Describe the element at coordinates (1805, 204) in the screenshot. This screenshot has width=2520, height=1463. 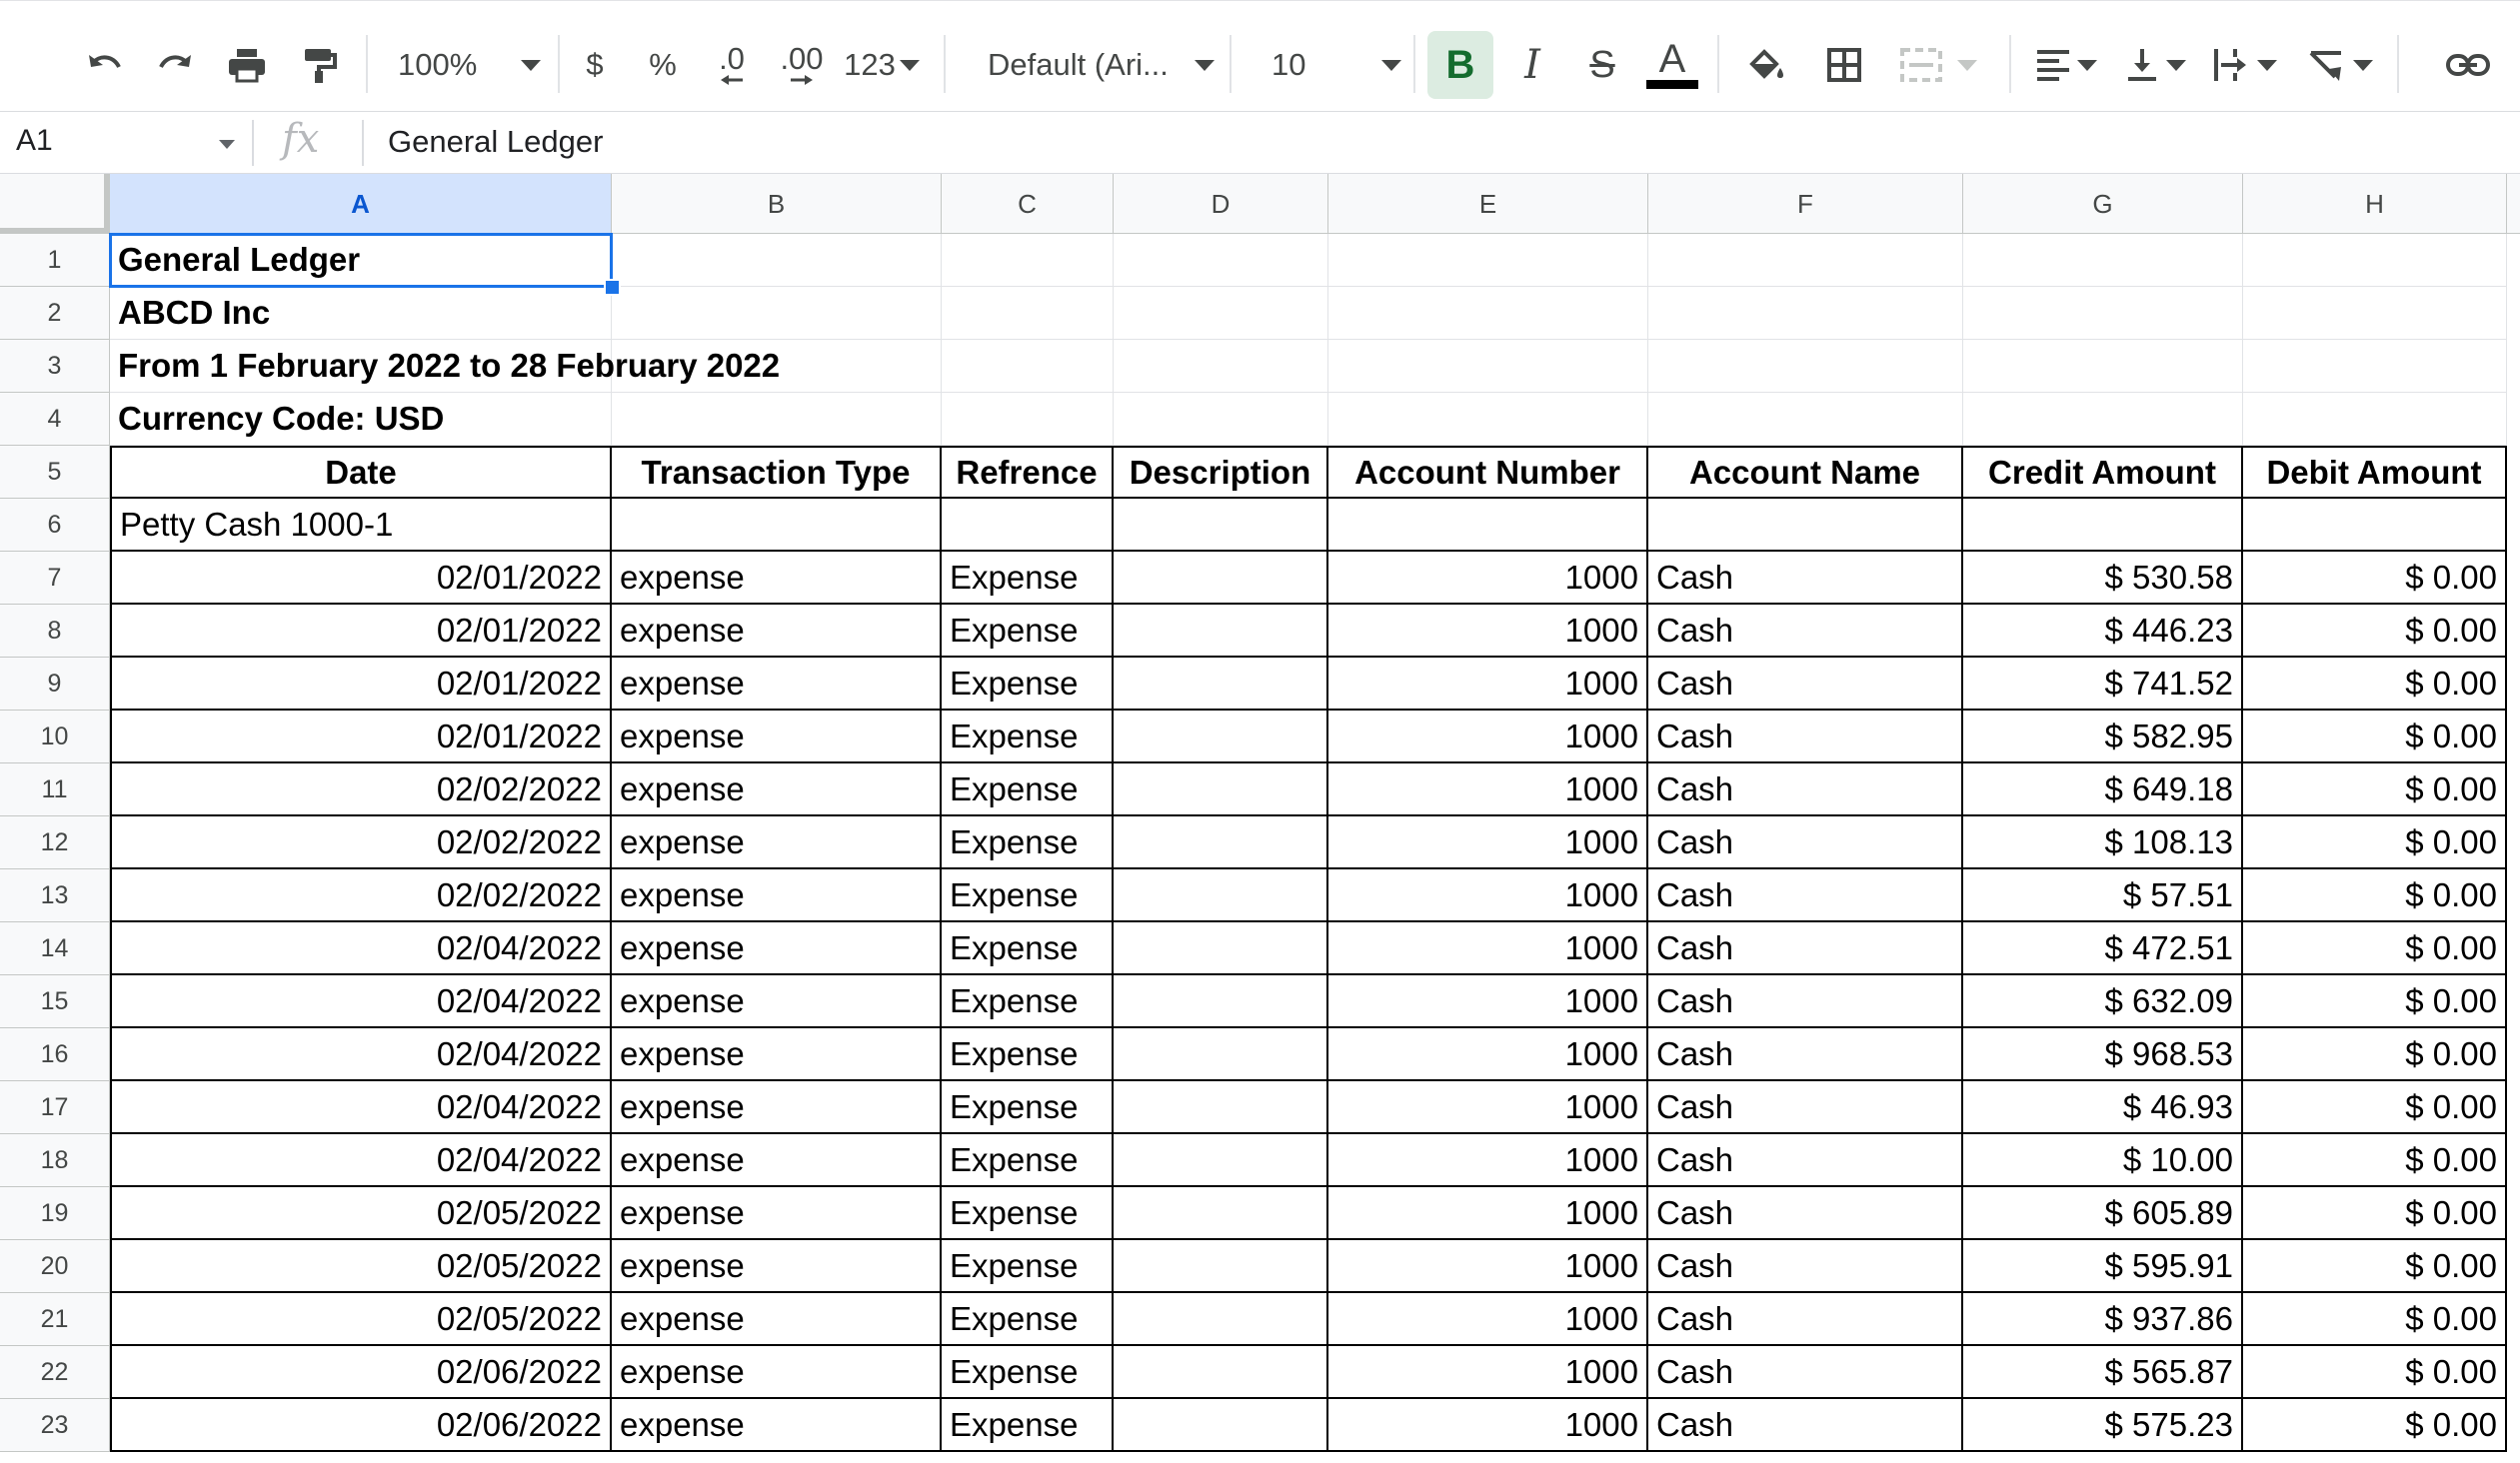
I see `column-header-f: F` at that location.